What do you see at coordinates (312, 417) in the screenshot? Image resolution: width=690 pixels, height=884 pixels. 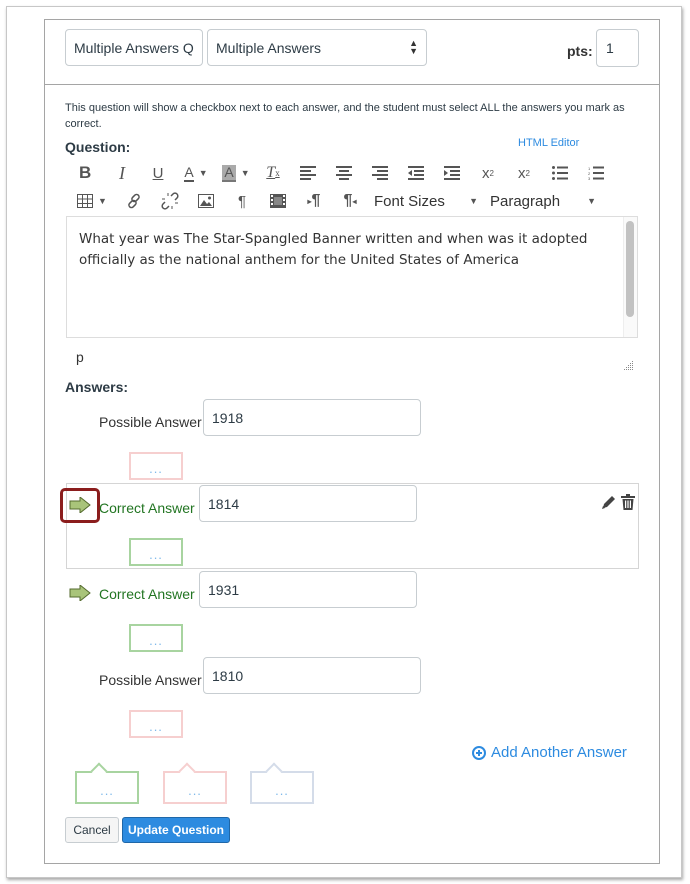 I see `answer-input: 1918` at bounding box center [312, 417].